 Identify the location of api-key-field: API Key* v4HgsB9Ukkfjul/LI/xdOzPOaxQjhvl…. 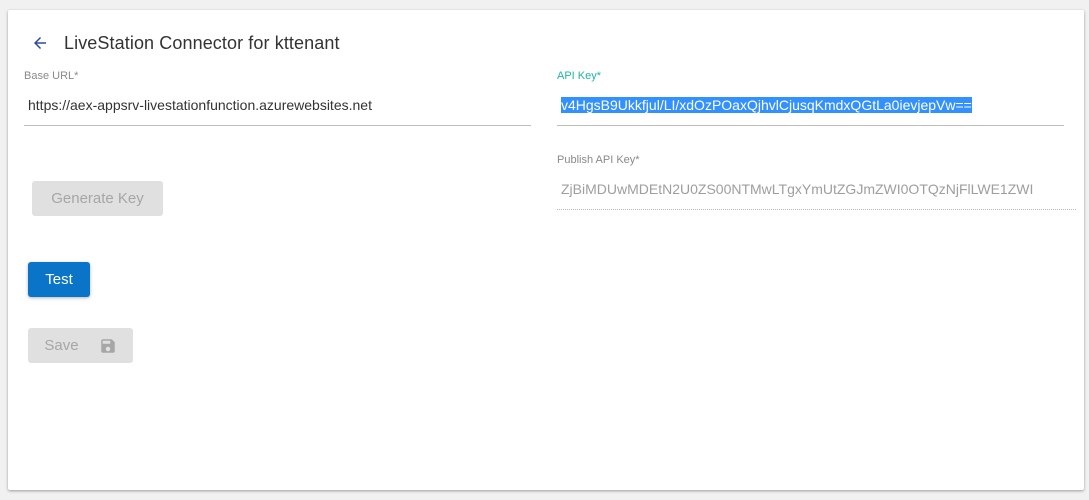
(810, 98).